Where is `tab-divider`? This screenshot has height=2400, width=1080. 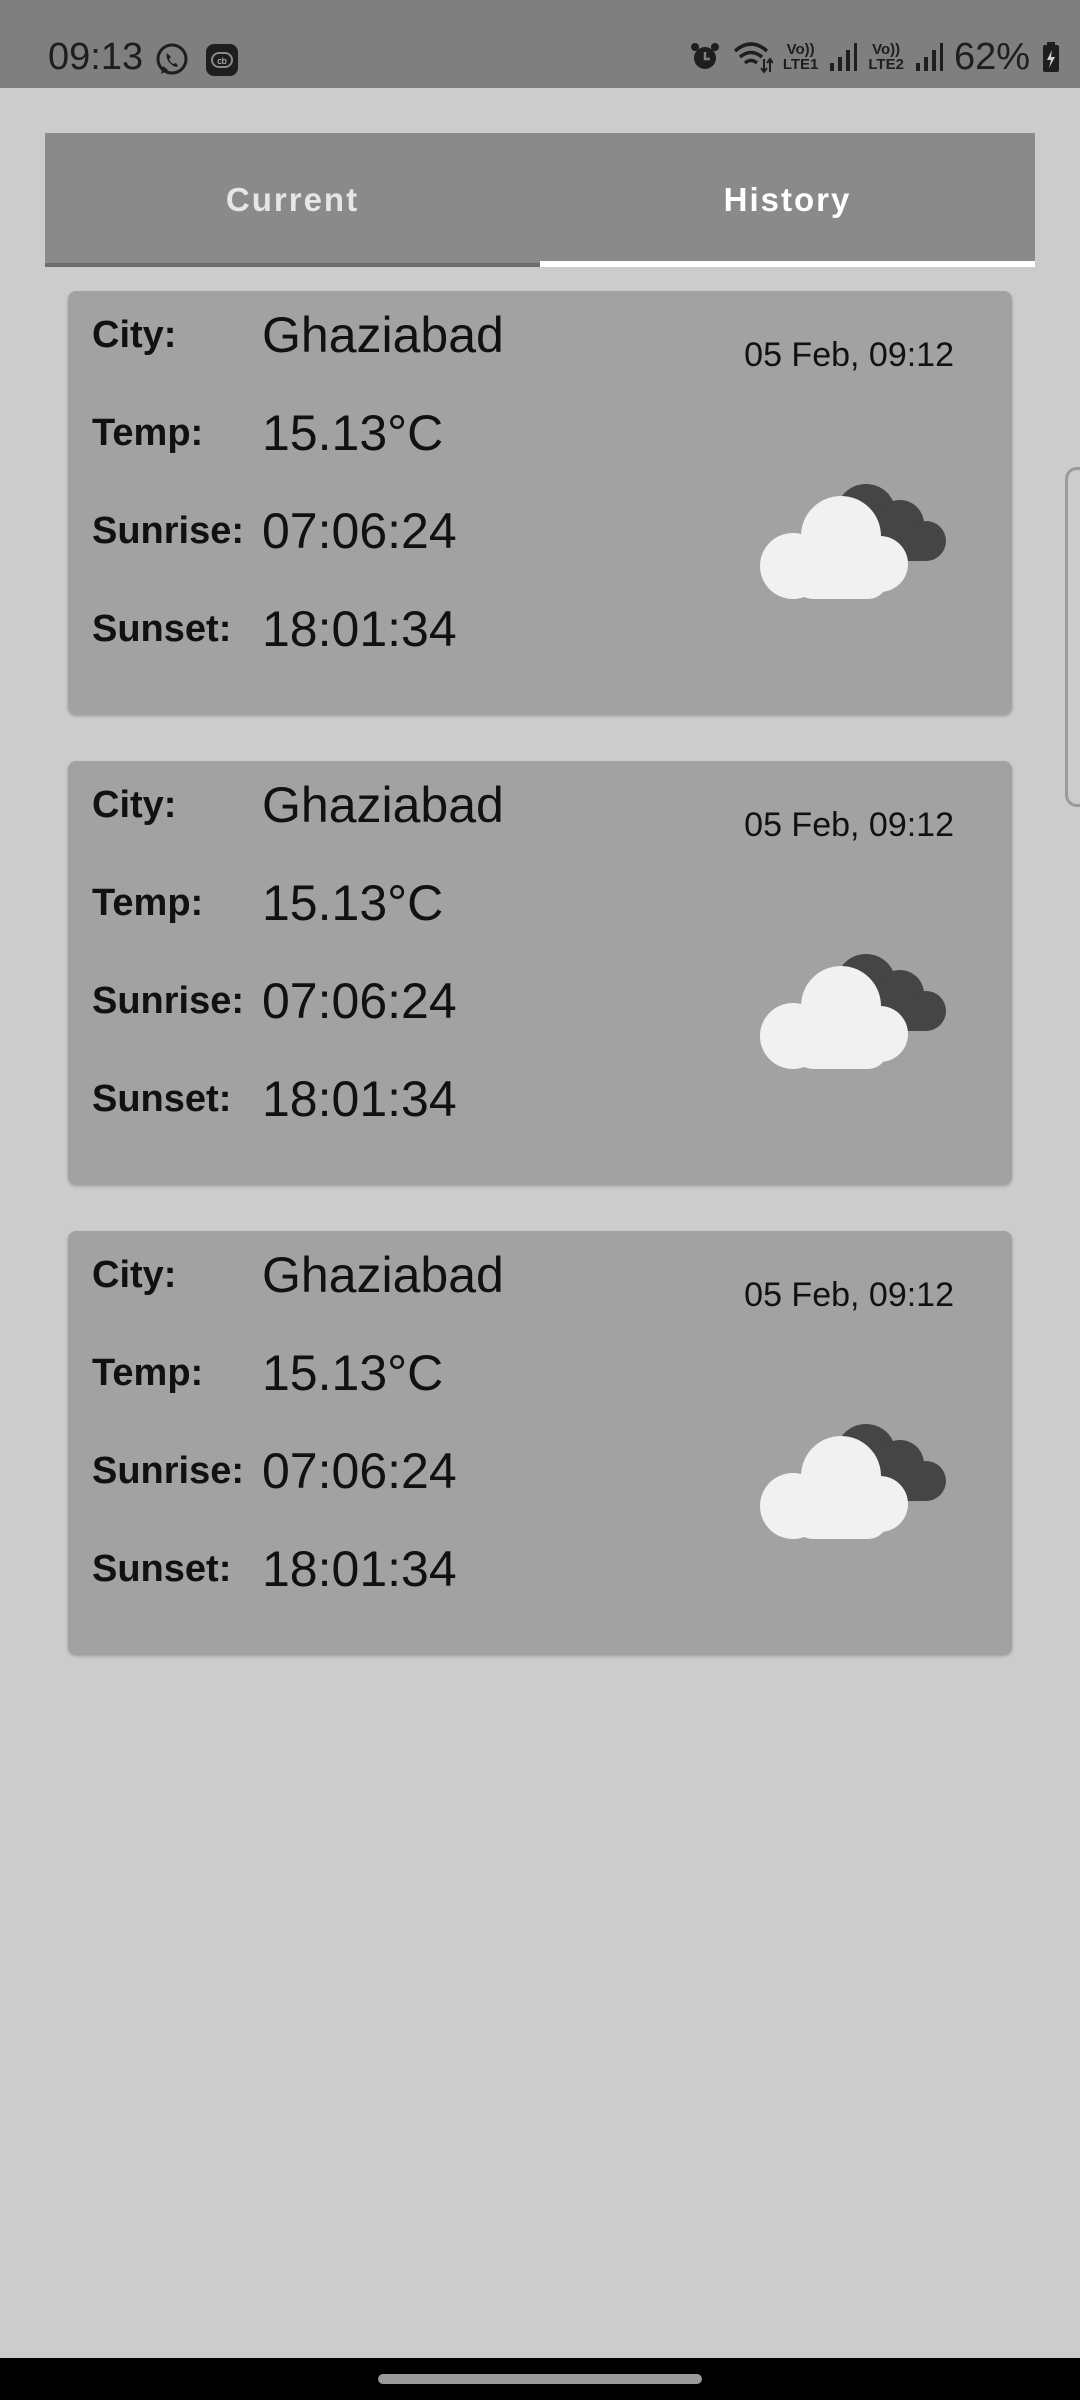 tab-divider is located at coordinates (292, 265).